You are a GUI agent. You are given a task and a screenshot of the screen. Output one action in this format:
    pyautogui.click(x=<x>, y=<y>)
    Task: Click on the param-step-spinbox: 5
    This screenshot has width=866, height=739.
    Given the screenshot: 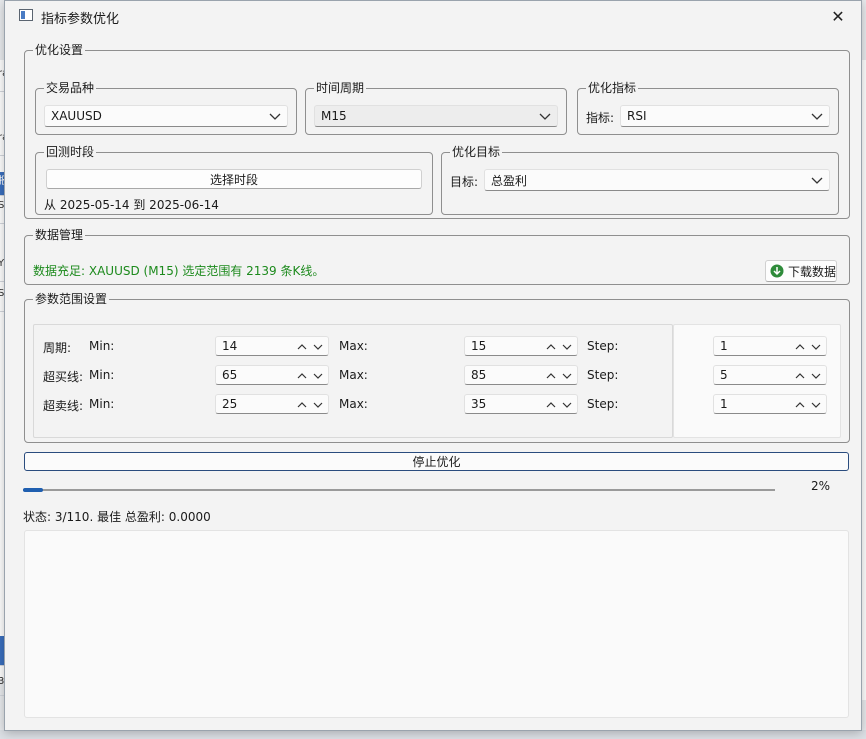 What is the action you would take?
    pyautogui.click(x=770, y=375)
    